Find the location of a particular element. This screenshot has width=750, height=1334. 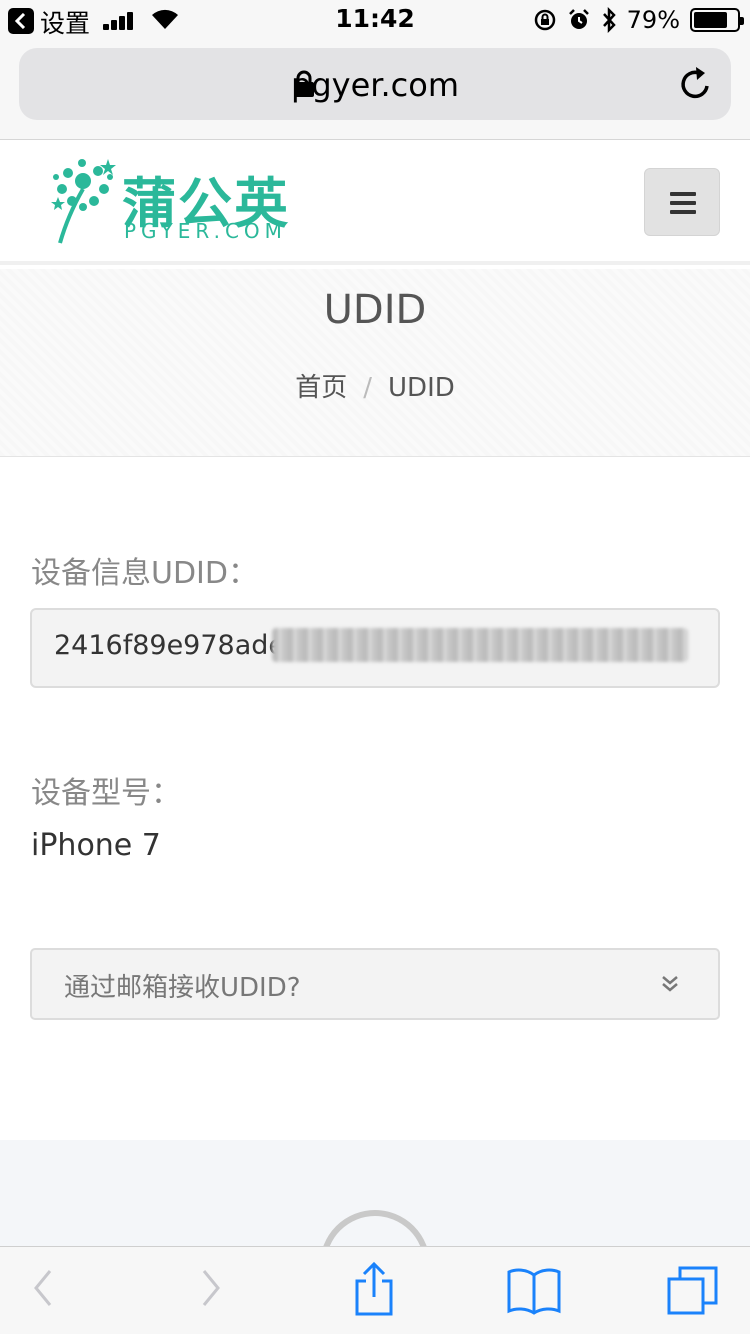

page-title: UDID is located at coordinates (375, 310).